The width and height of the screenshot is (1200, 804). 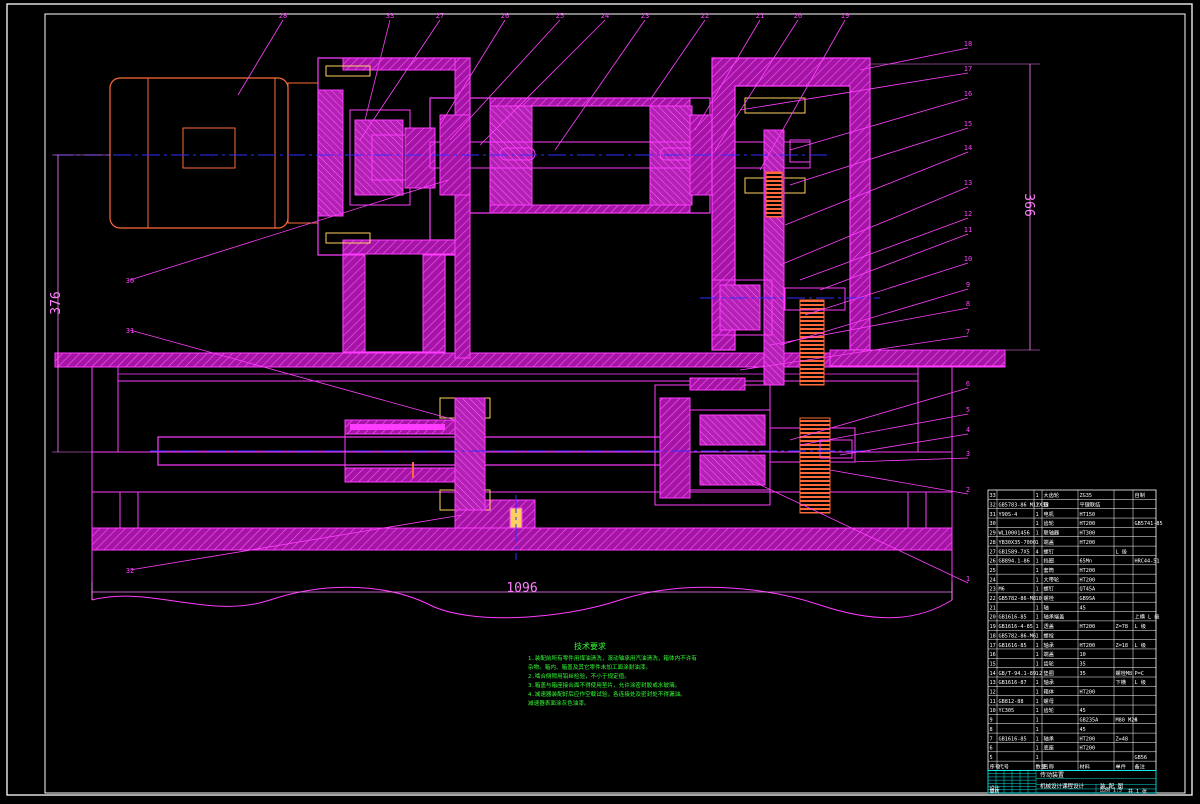 What do you see at coordinates (1017, 599) in the screenshot?
I see `table-cell: GB5782-86-M8` at bounding box center [1017, 599].